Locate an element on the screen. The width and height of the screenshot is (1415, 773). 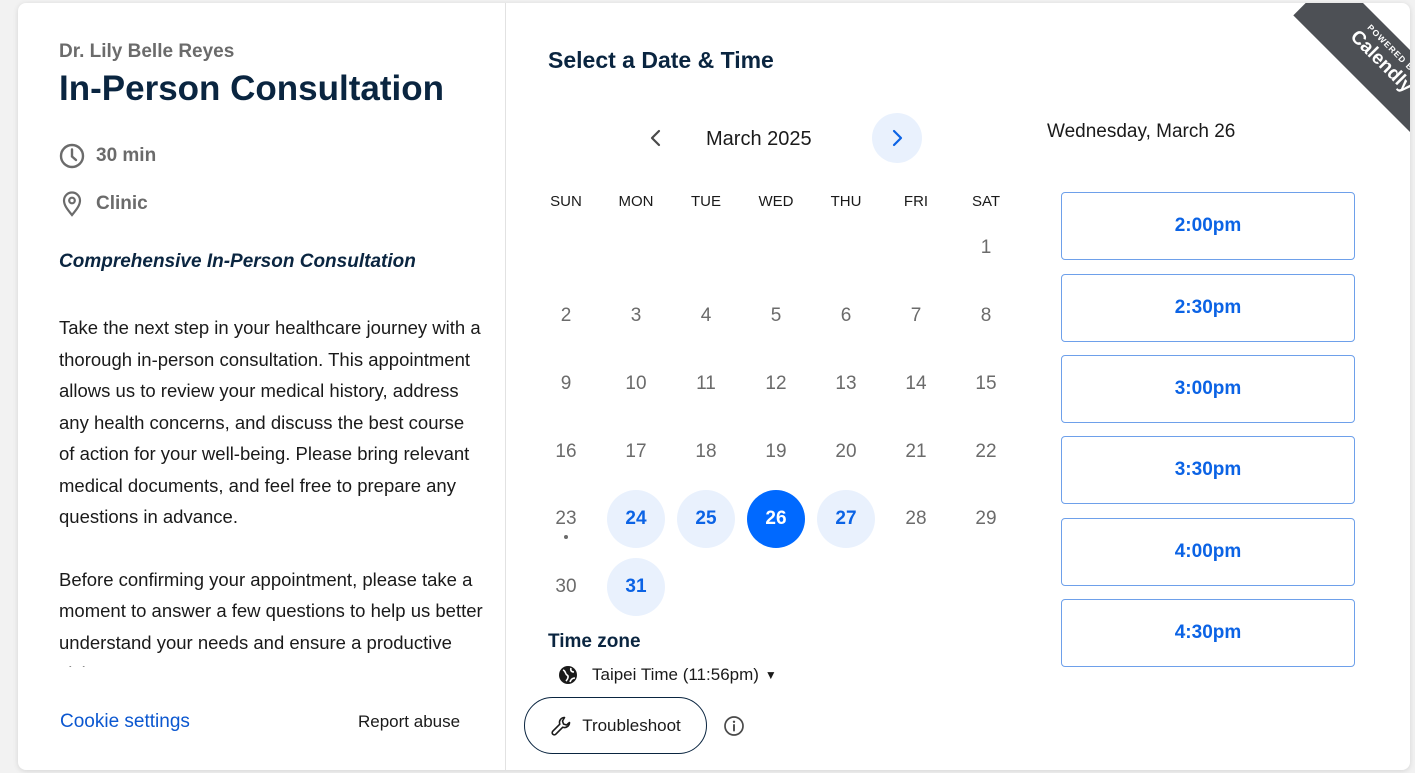
clock-icon is located at coordinates (72, 156).